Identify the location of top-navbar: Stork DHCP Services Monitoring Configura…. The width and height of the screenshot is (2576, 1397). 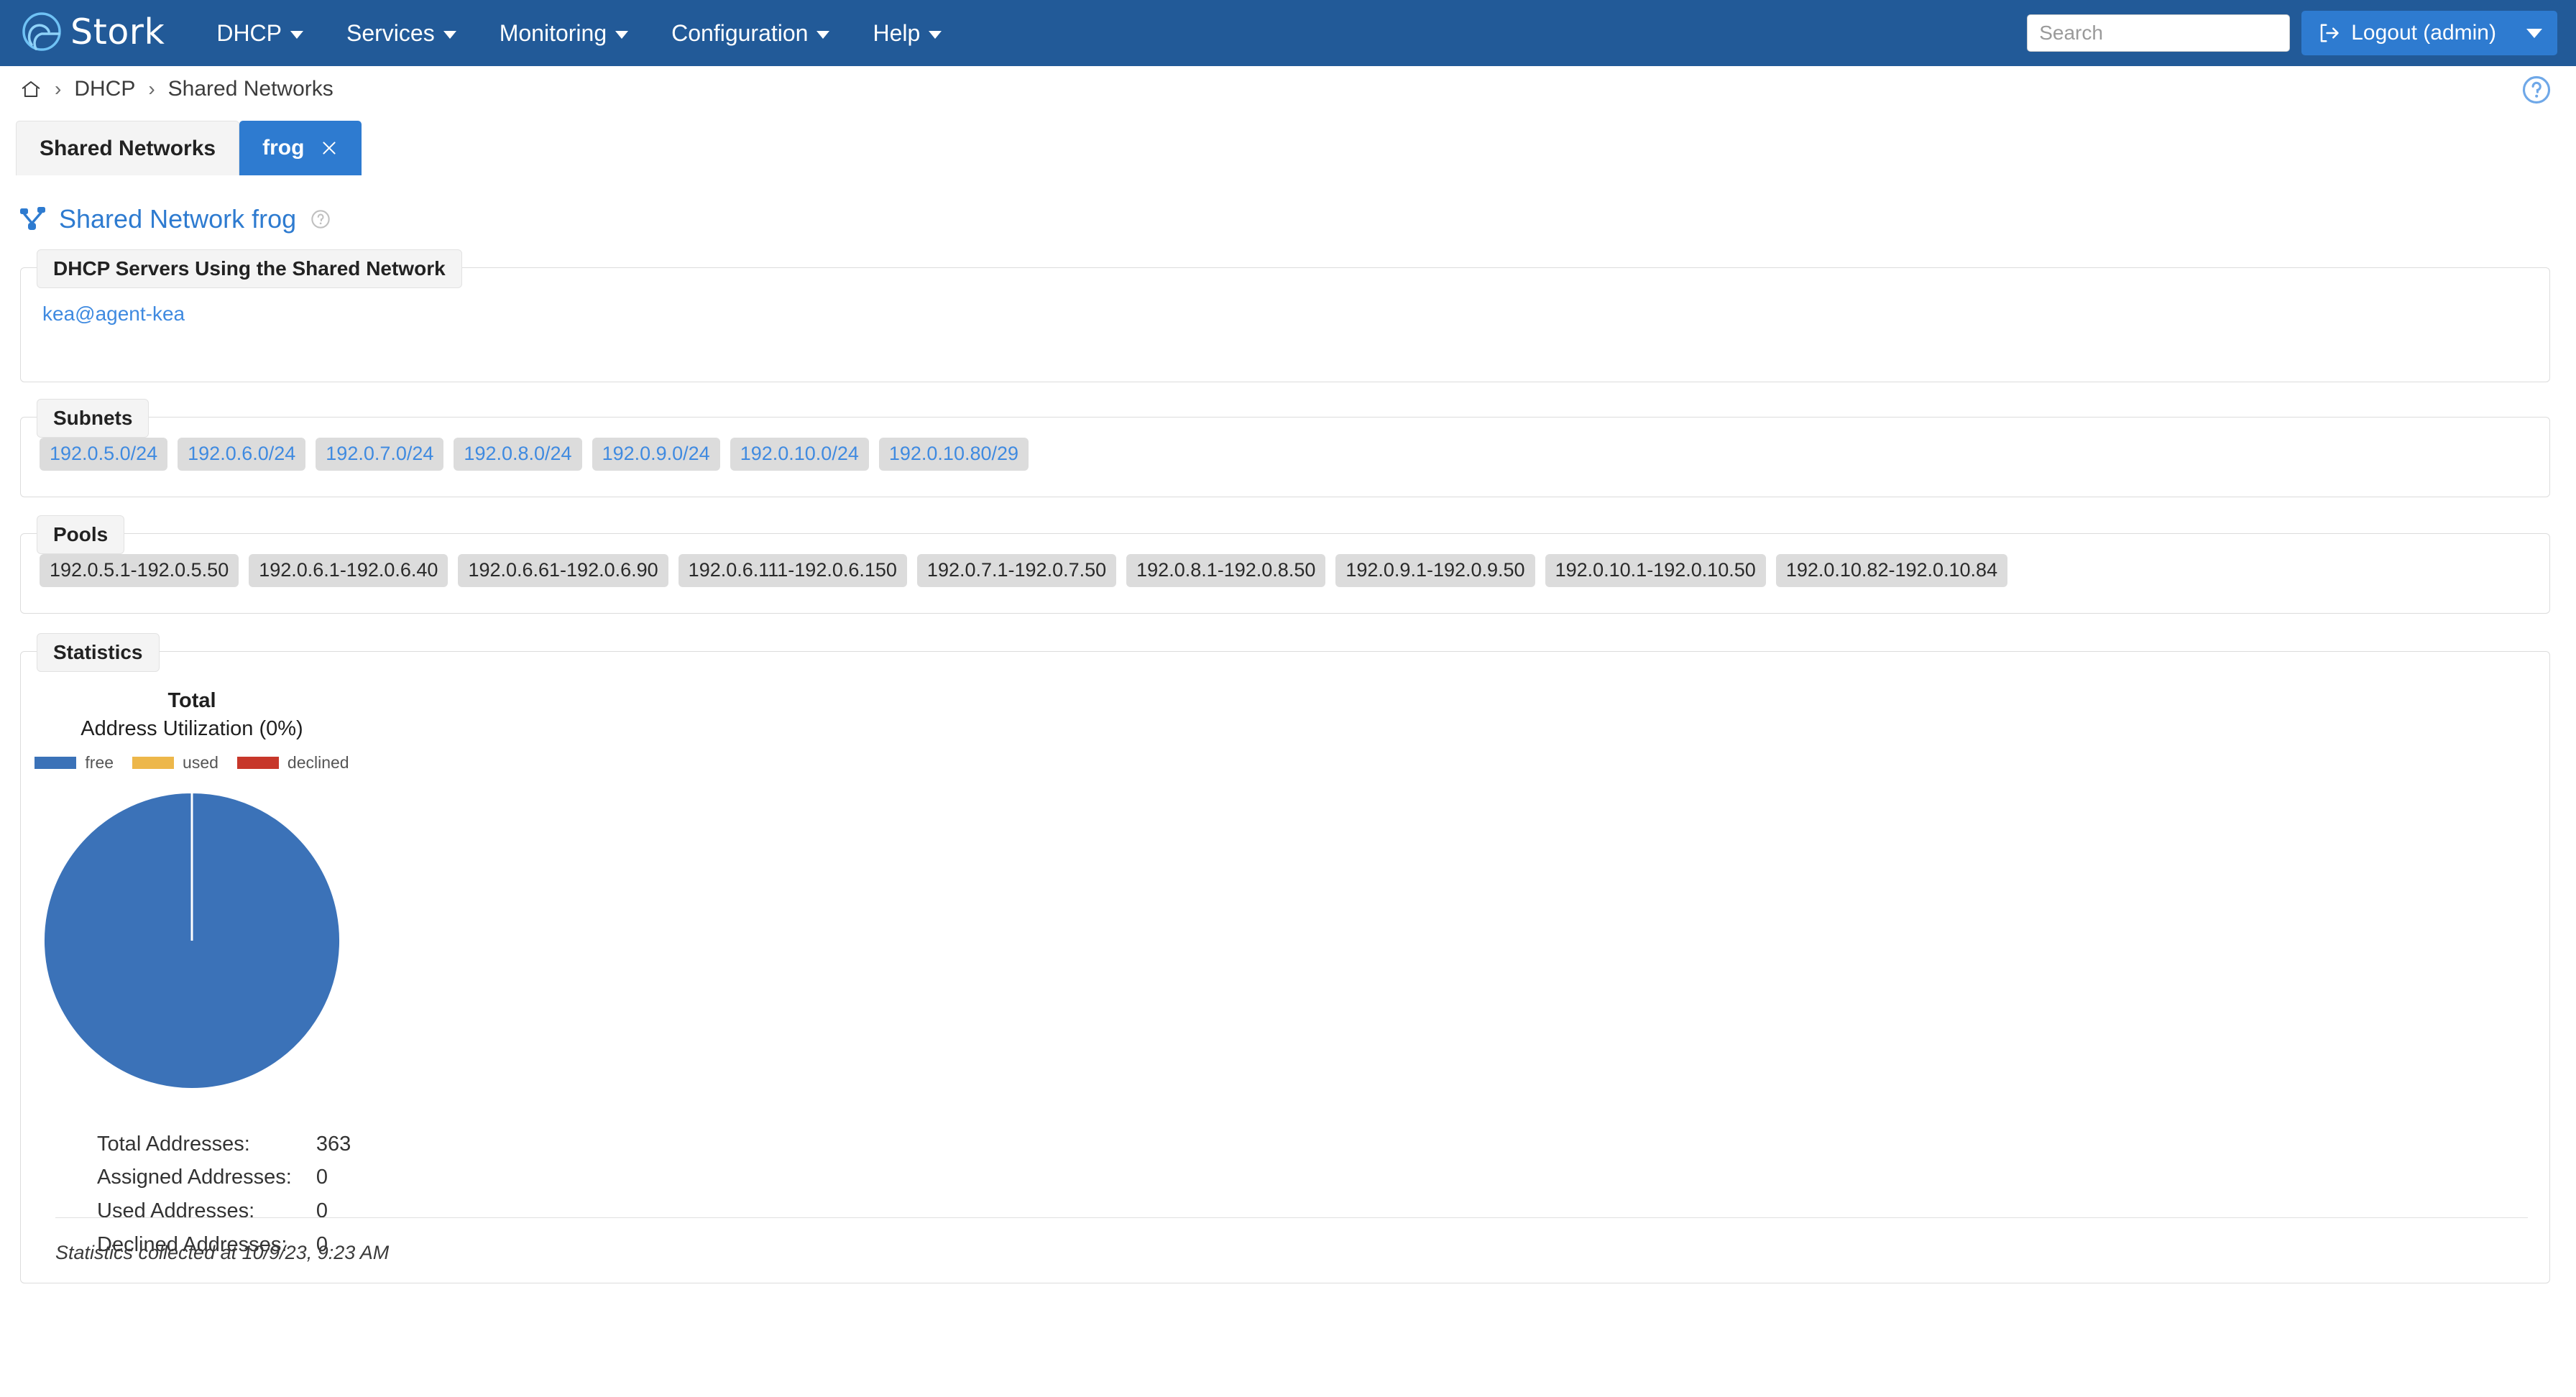
(1288, 33).